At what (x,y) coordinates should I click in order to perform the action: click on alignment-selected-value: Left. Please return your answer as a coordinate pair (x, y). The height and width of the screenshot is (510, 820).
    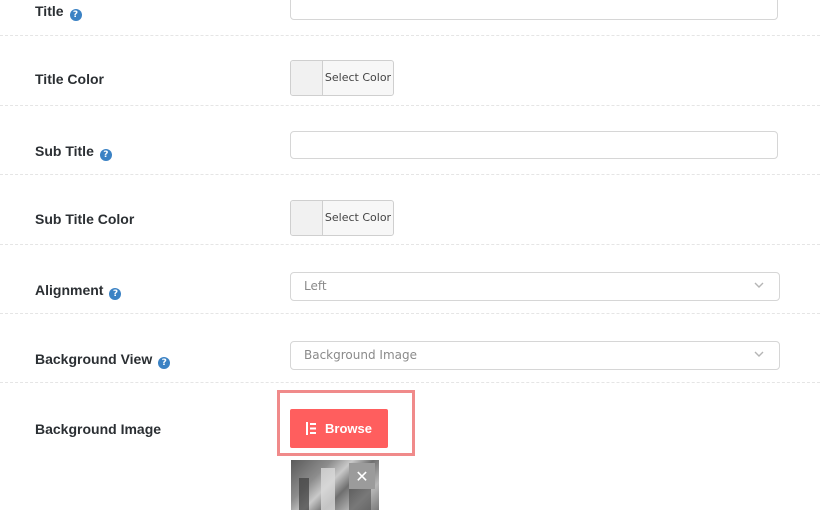
    Looking at the image, I should click on (315, 286).